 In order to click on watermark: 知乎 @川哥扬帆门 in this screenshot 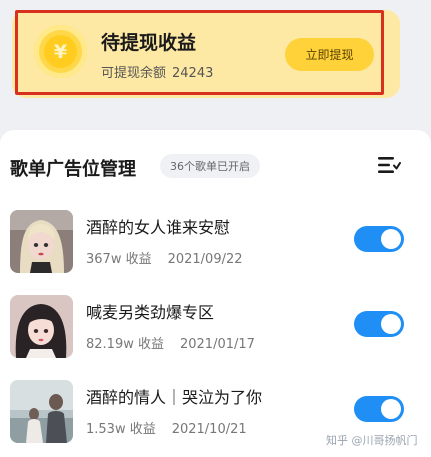, I will do `click(372, 440)`.